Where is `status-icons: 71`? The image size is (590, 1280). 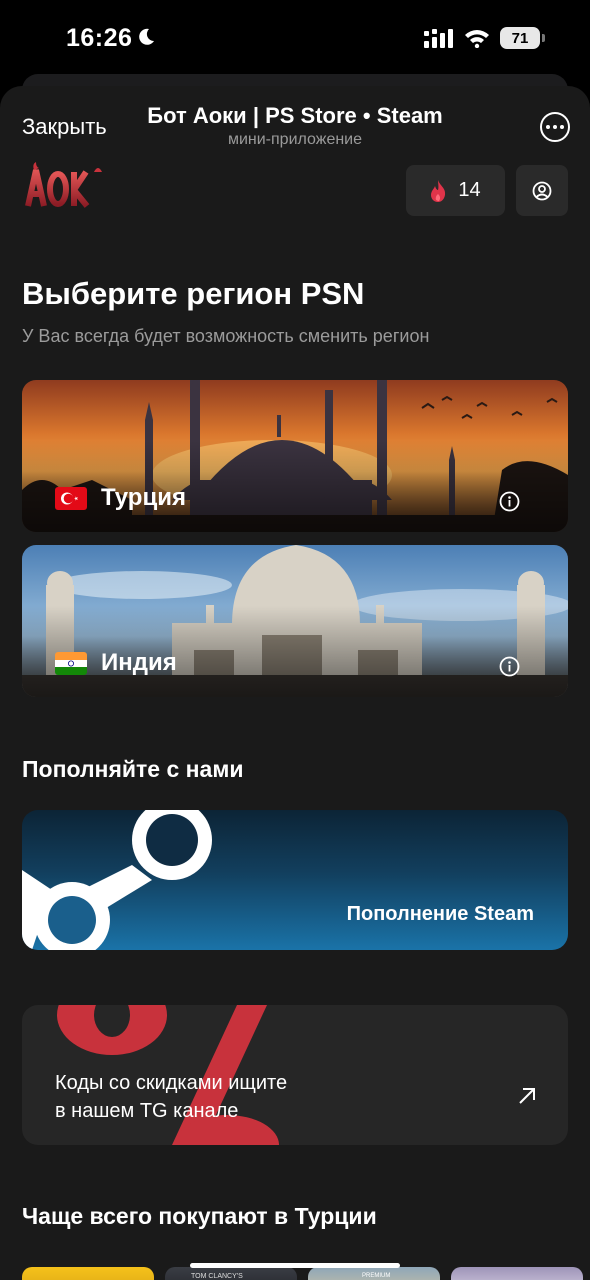 status-icons: 71 is located at coordinates (484, 38).